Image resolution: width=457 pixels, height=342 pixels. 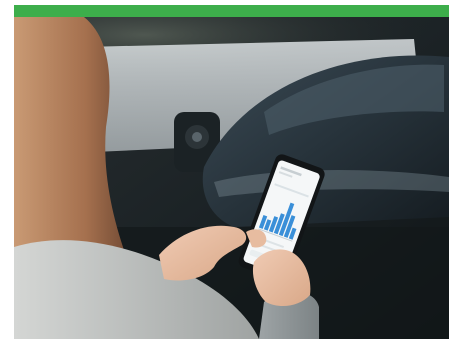 What do you see at coordinates (231, 11) in the screenshot?
I see `green-top-bar` at bounding box center [231, 11].